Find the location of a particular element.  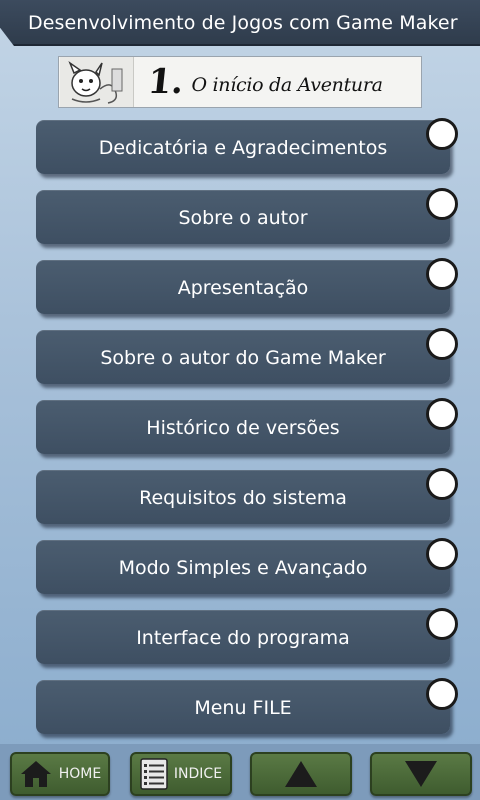

menu-item-label: Sobre o autor is located at coordinates (243, 218).